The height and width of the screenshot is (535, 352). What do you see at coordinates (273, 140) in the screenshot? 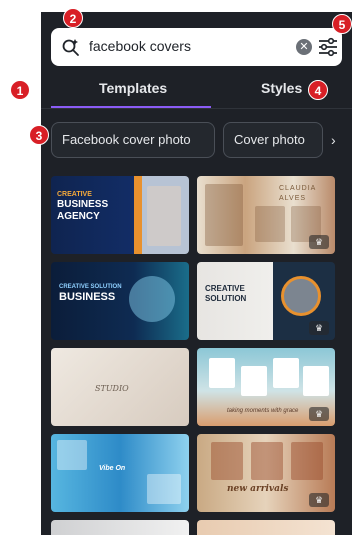
I see `chip-cover-photo: Cover photo` at bounding box center [273, 140].